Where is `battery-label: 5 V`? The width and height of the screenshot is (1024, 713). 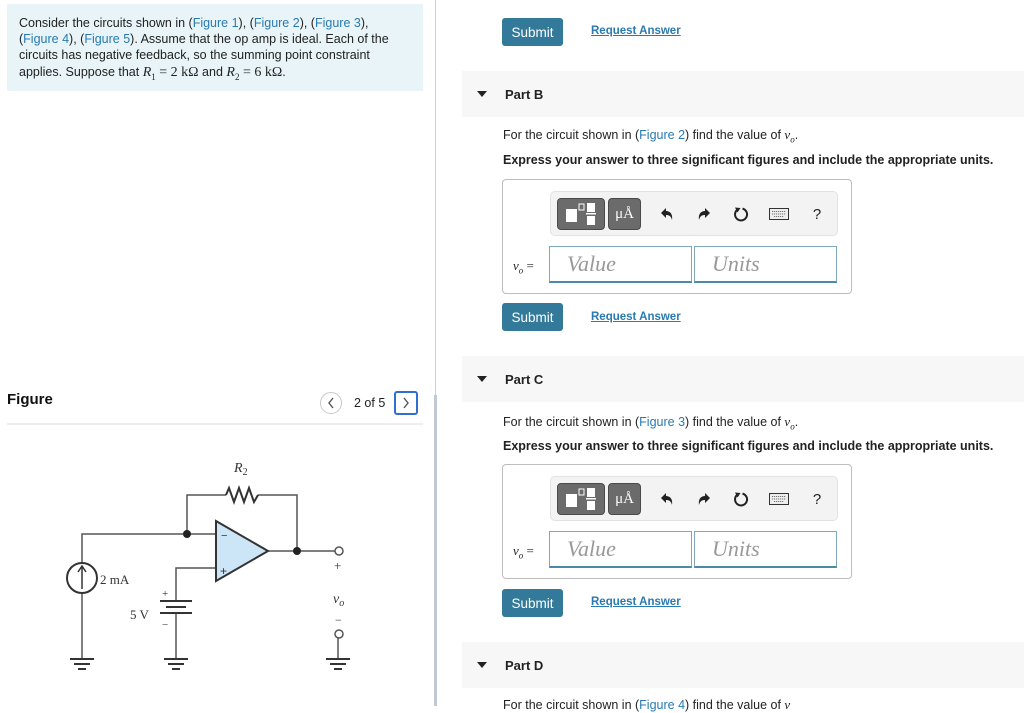 battery-label: 5 V is located at coordinates (140, 614).